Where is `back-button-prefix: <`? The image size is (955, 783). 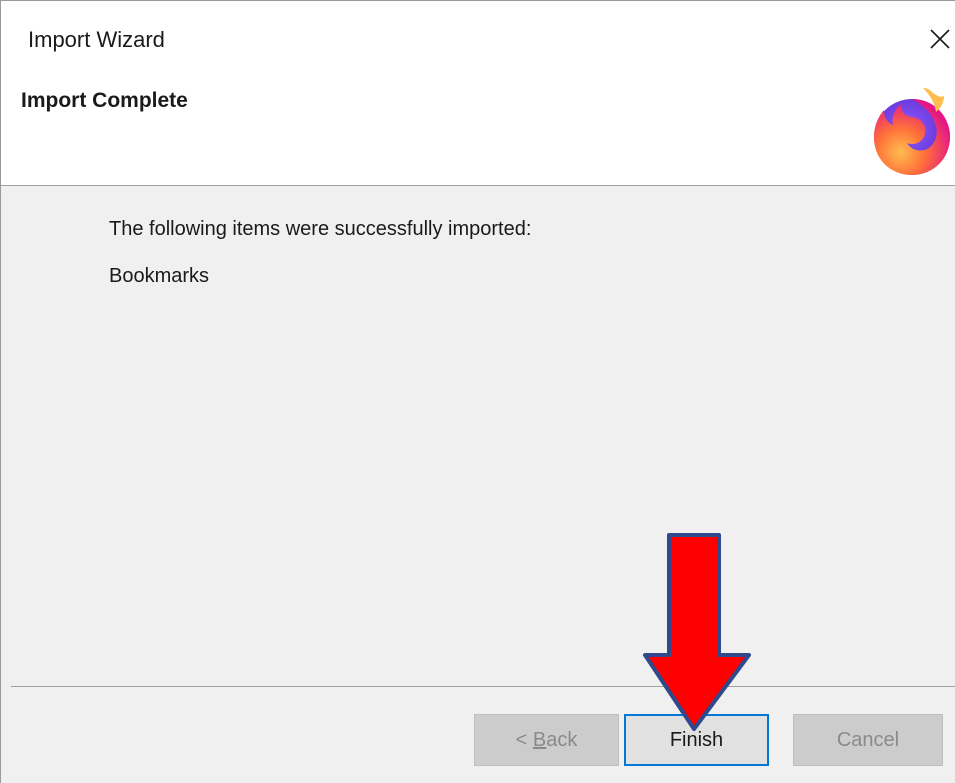
back-button-prefix: < is located at coordinates (524, 739).